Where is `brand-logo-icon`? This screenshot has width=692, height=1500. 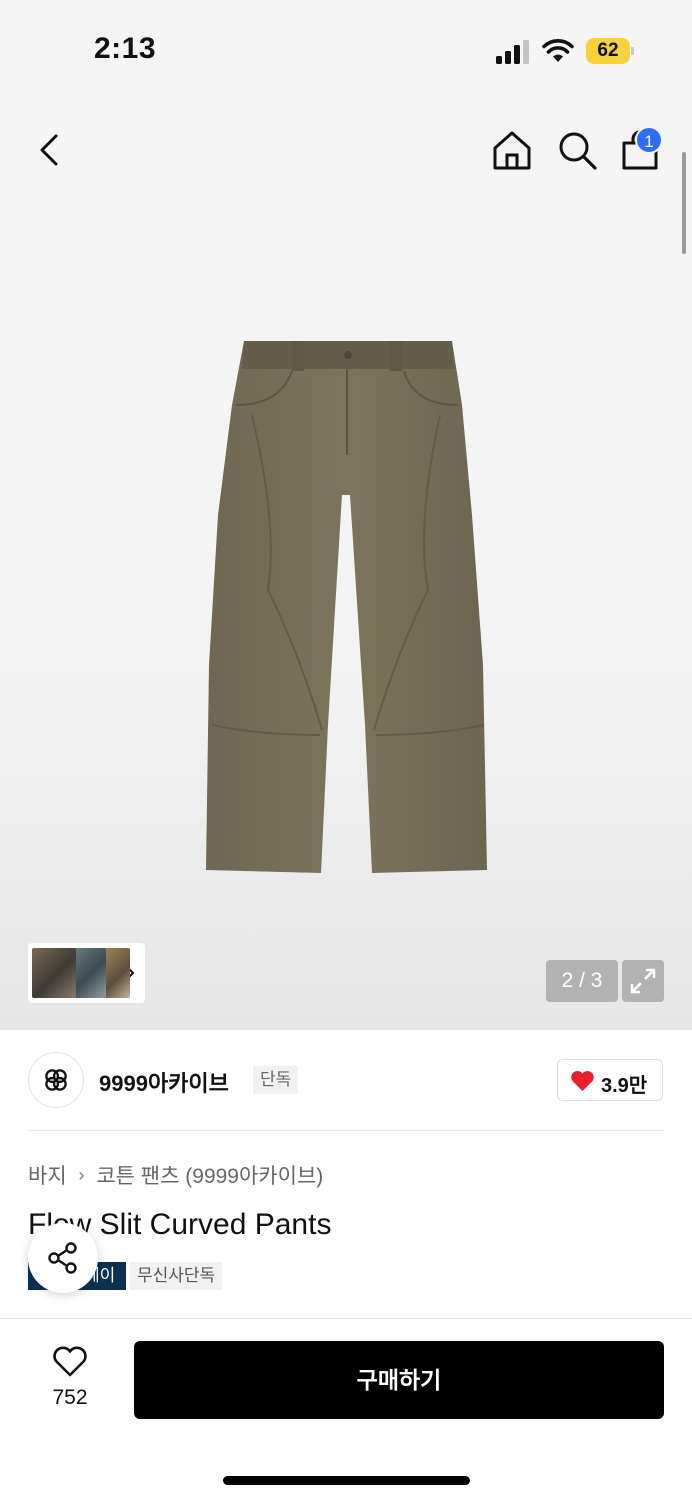 brand-logo-icon is located at coordinates (56, 1080).